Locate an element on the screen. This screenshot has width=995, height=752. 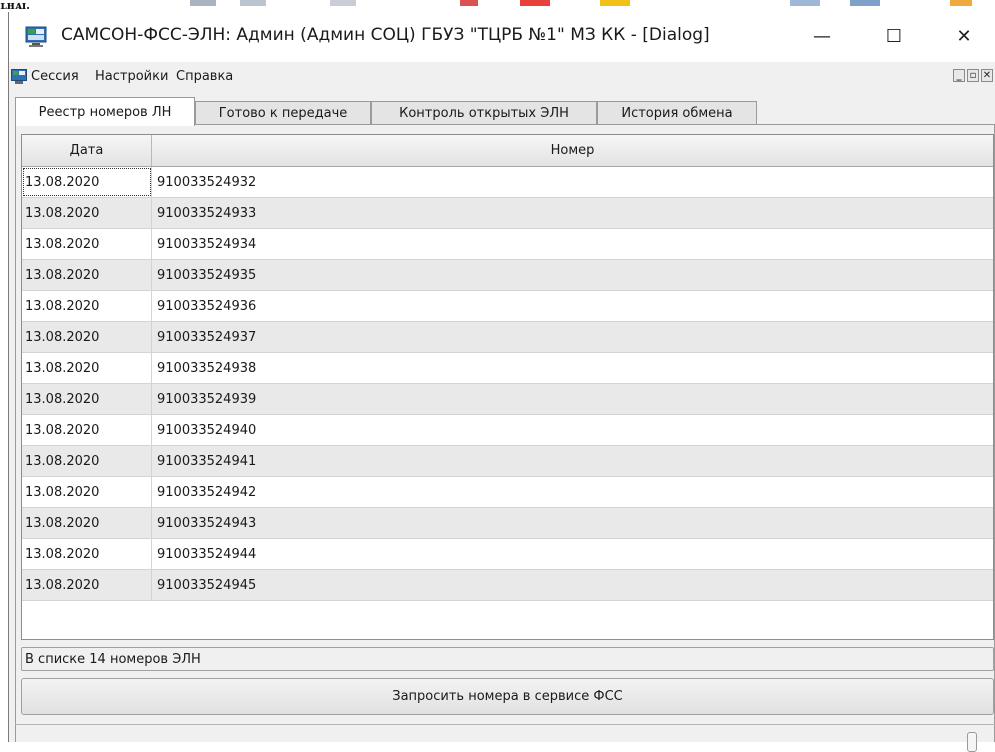
divider is located at coordinates (505, 724).